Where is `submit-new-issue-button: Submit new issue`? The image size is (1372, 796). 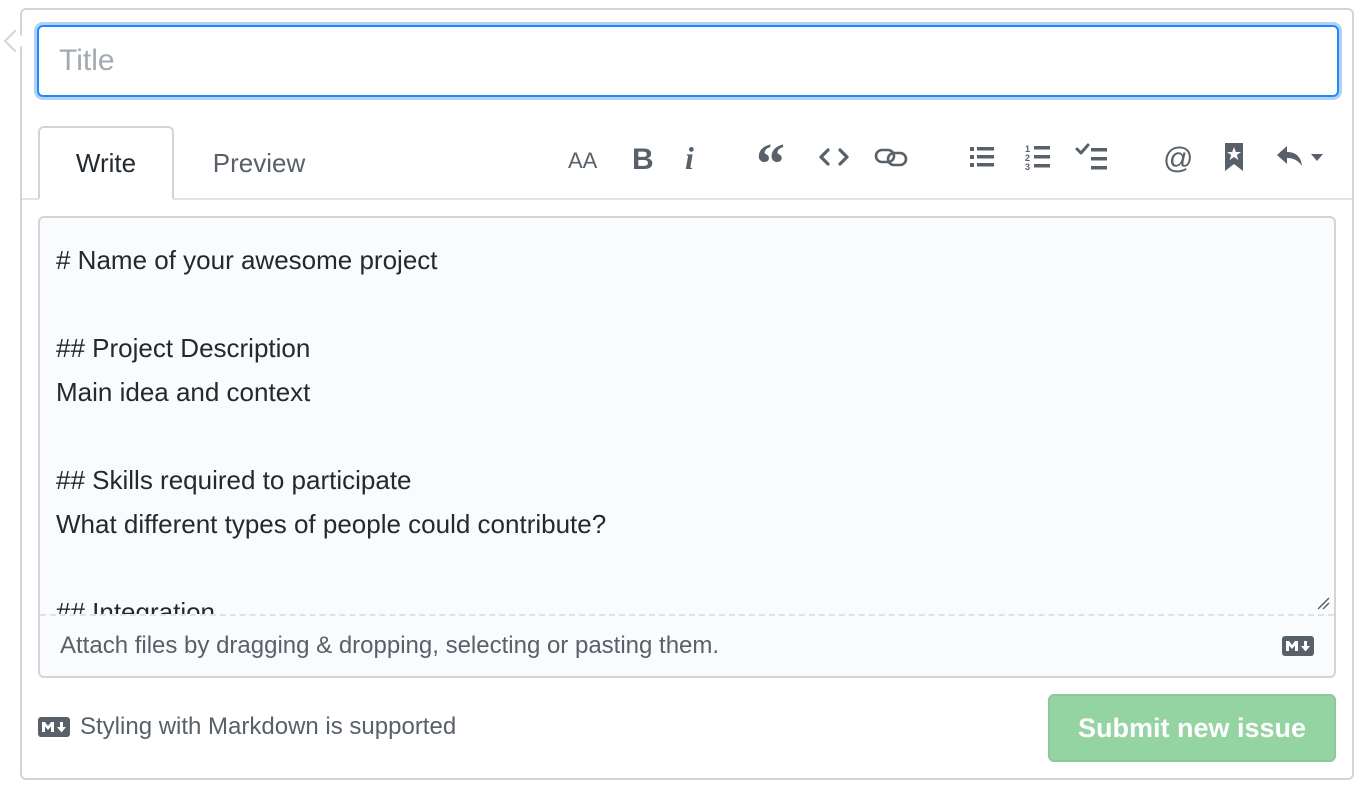 submit-new-issue-button: Submit new issue is located at coordinates (1192, 728).